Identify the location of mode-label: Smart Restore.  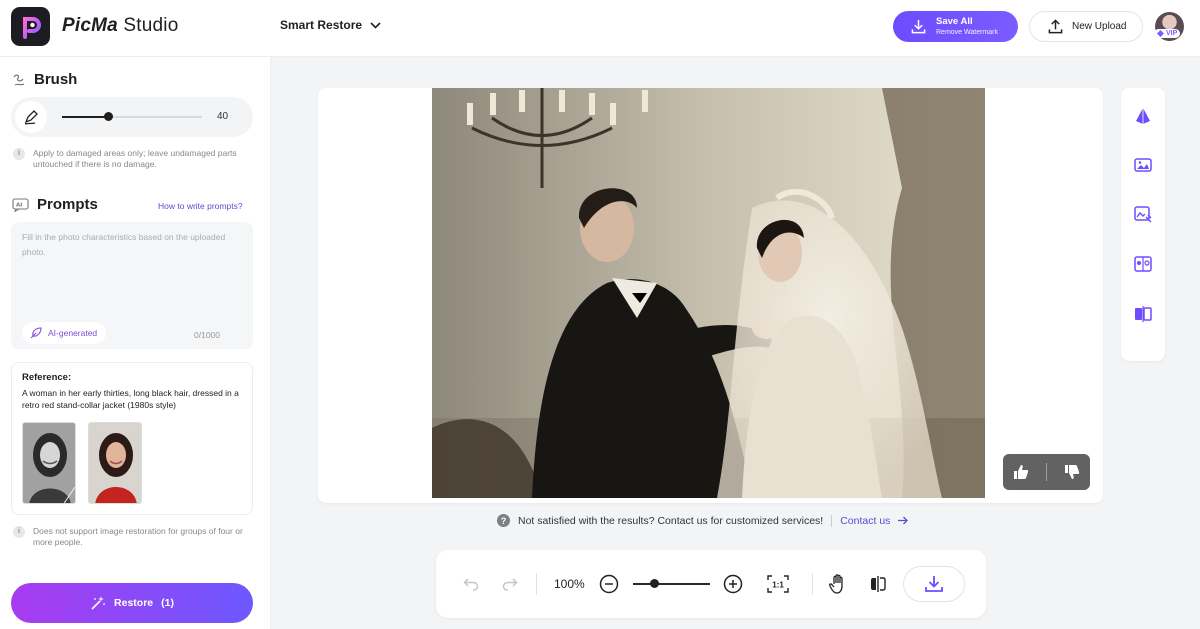
(321, 25).